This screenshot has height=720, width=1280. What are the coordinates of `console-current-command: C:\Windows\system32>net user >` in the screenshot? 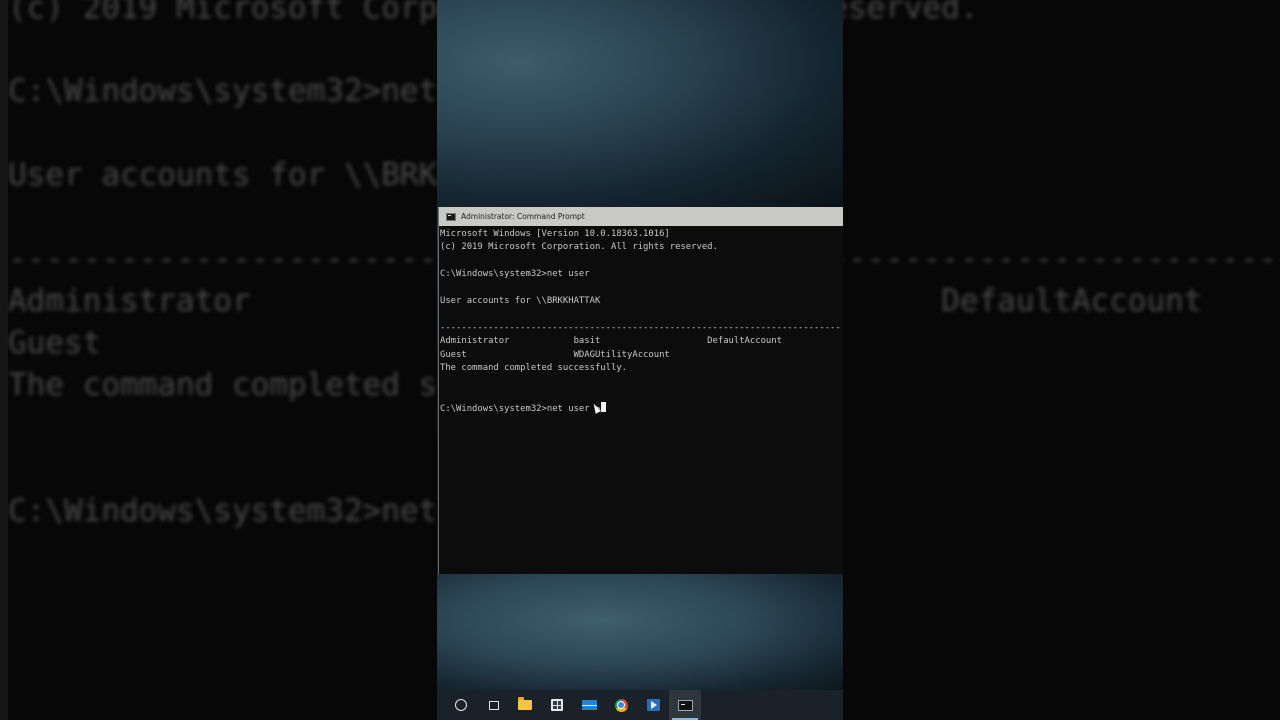 It's located at (520, 409).